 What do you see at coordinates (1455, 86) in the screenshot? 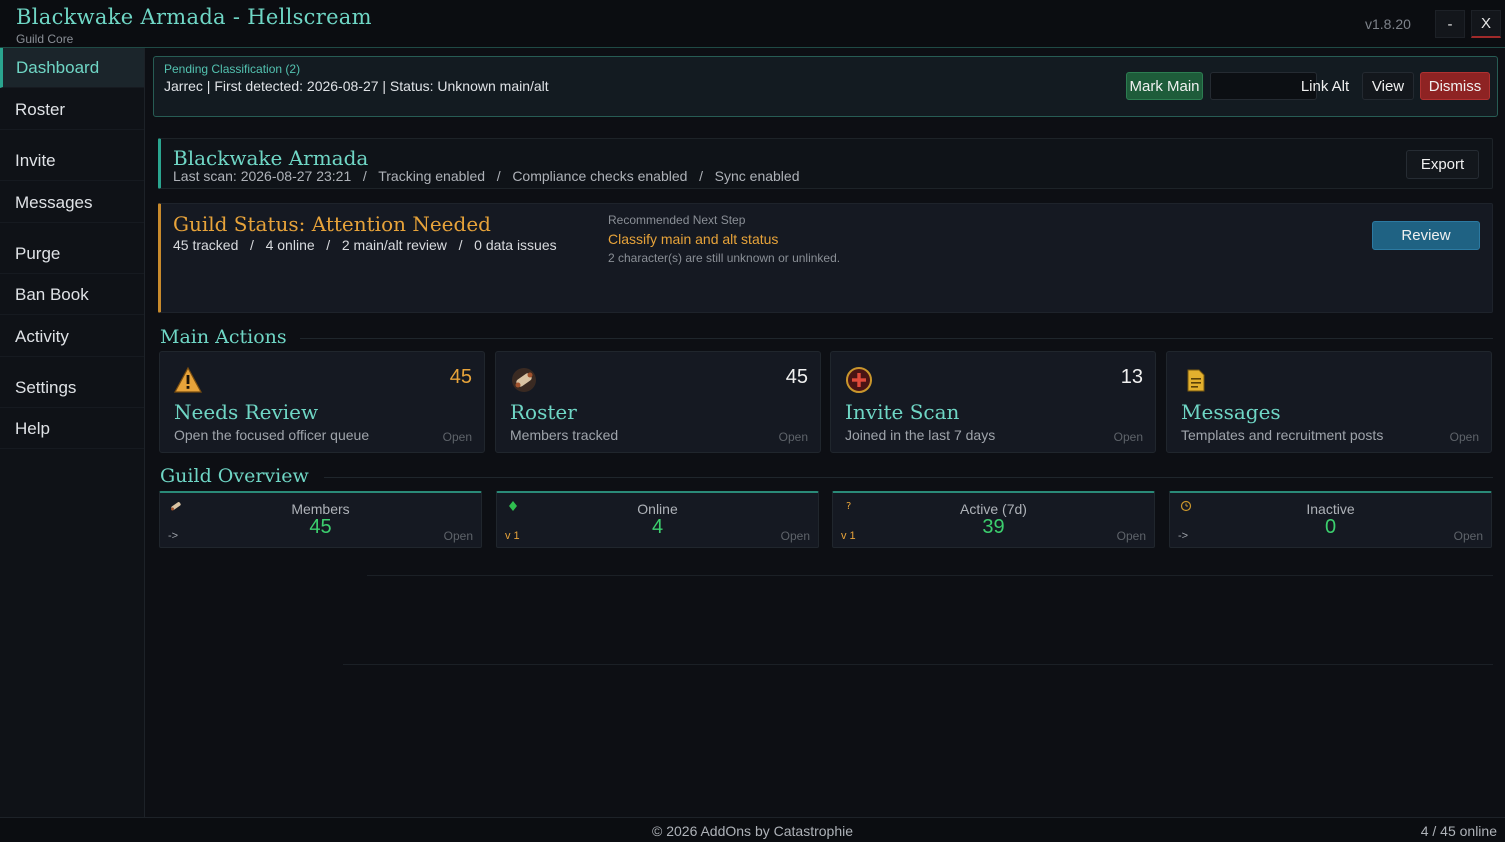
I see `dismiss-button: Dismiss` at bounding box center [1455, 86].